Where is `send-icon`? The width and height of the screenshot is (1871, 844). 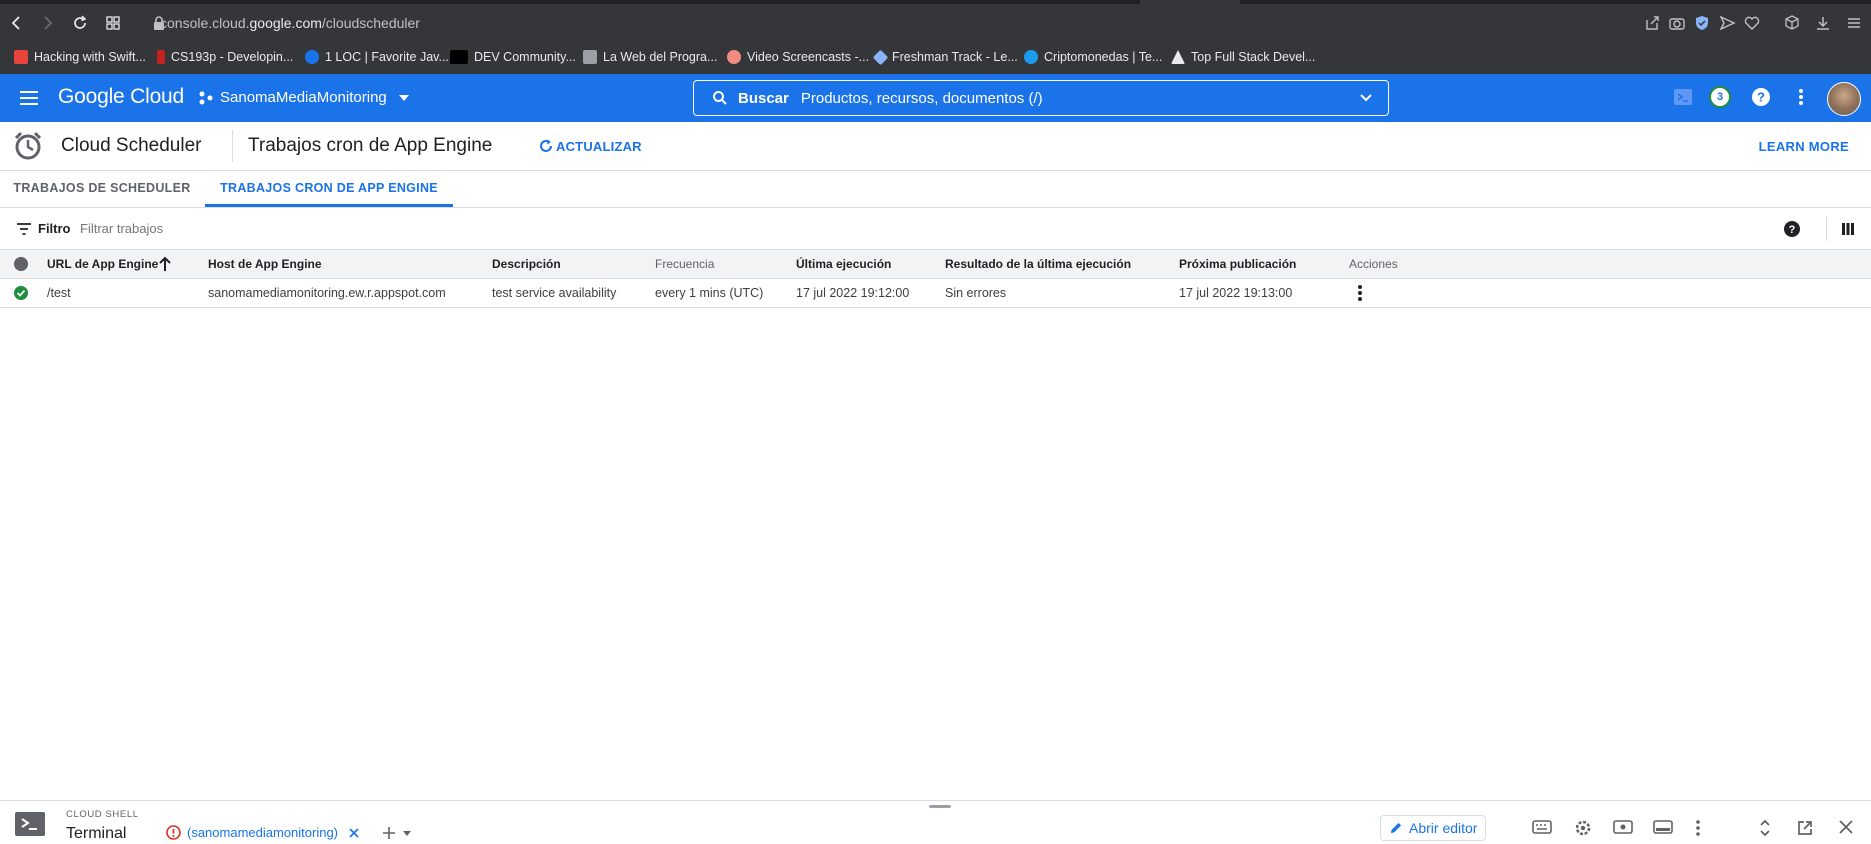
send-icon is located at coordinates (1727, 23).